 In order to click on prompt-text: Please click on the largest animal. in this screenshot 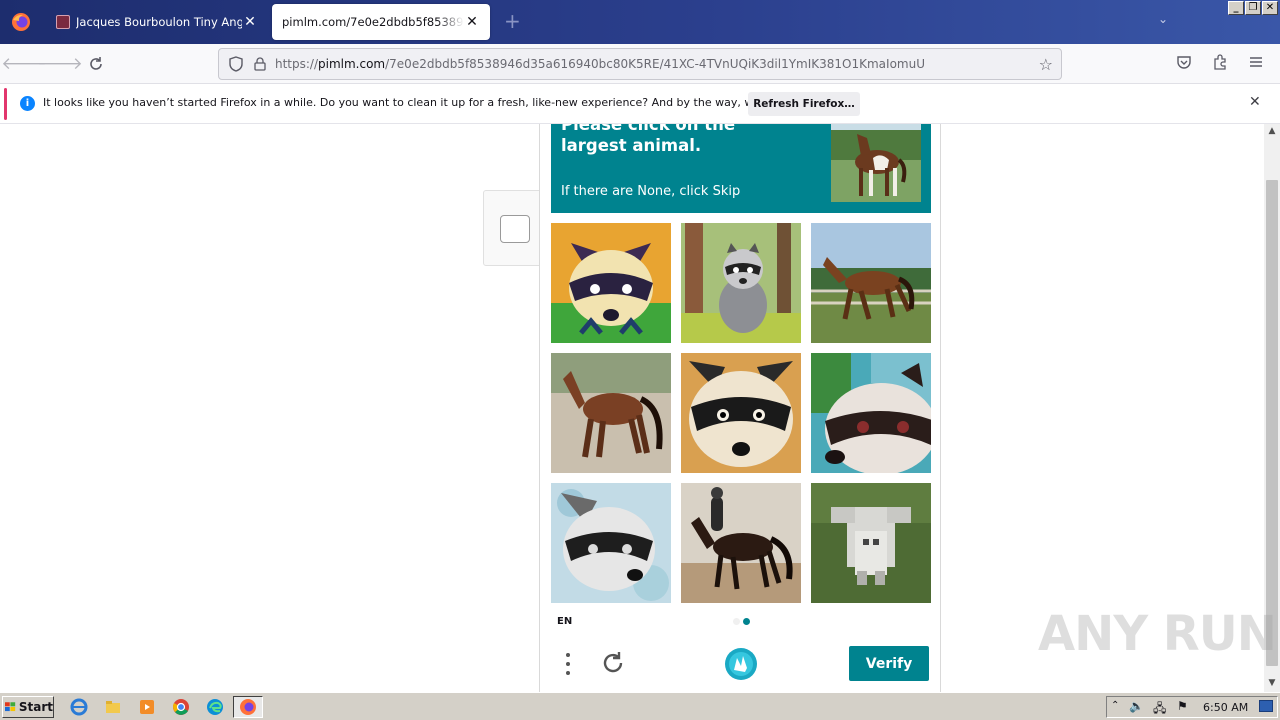, I will do `click(648, 139)`.